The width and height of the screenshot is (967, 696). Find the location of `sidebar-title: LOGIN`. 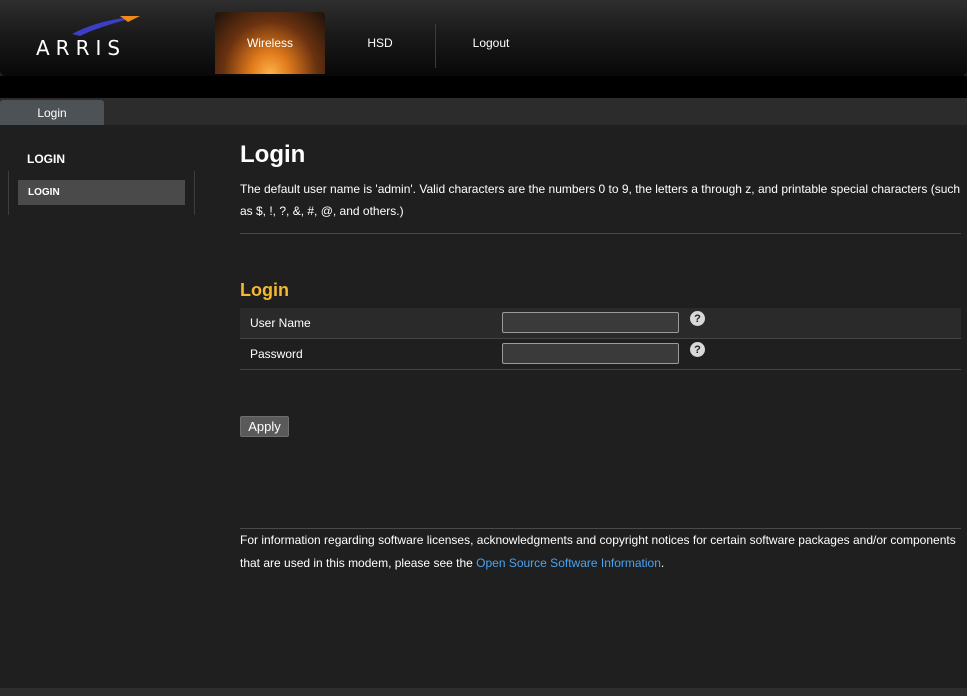

sidebar-title: LOGIN is located at coordinates (46, 159).